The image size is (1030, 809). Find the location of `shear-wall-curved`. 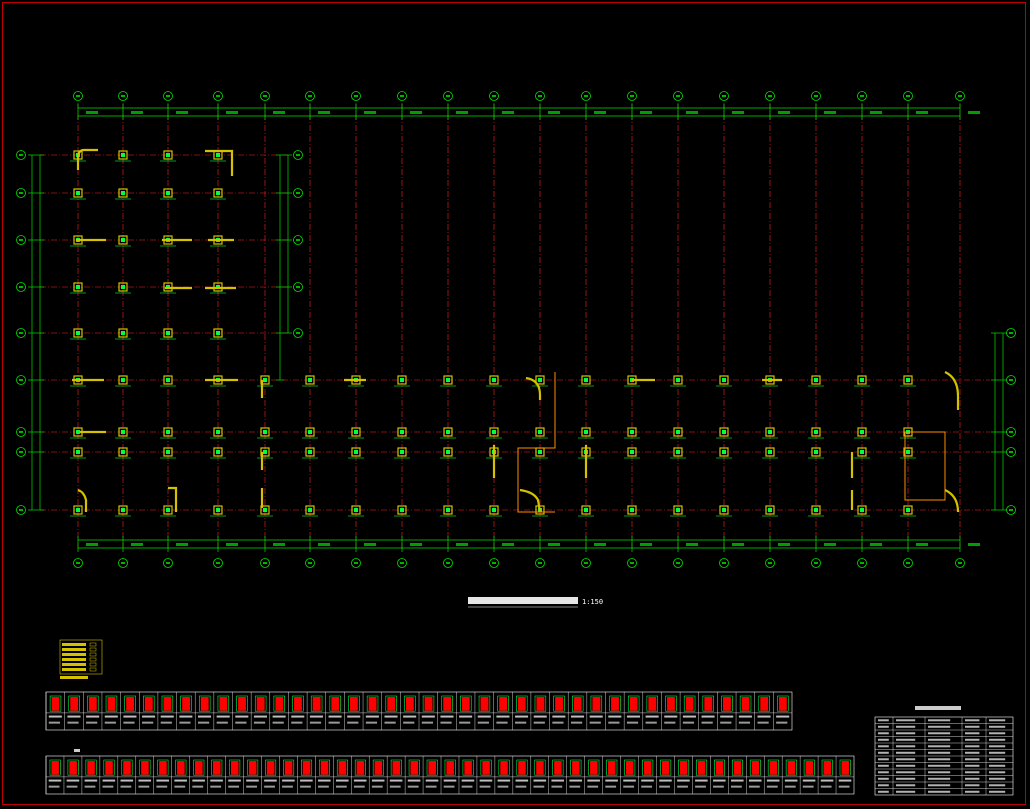

shear-wall-curved is located at coordinates (533, 388).